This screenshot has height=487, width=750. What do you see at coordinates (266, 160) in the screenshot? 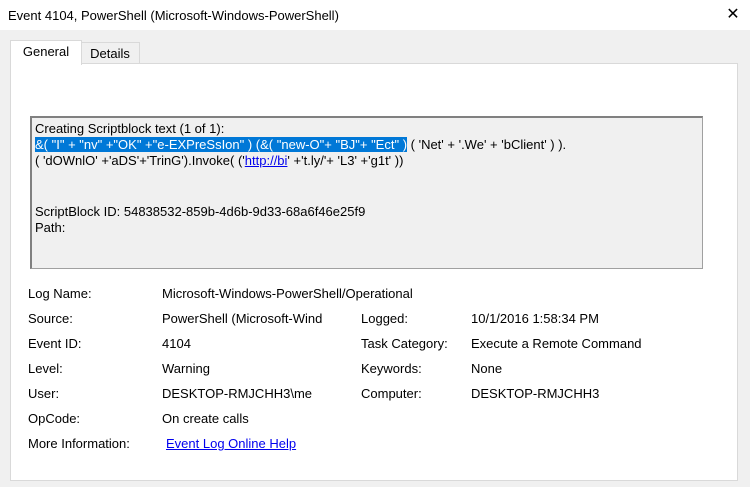
I see `script-url-link: http://bi` at bounding box center [266, 160].